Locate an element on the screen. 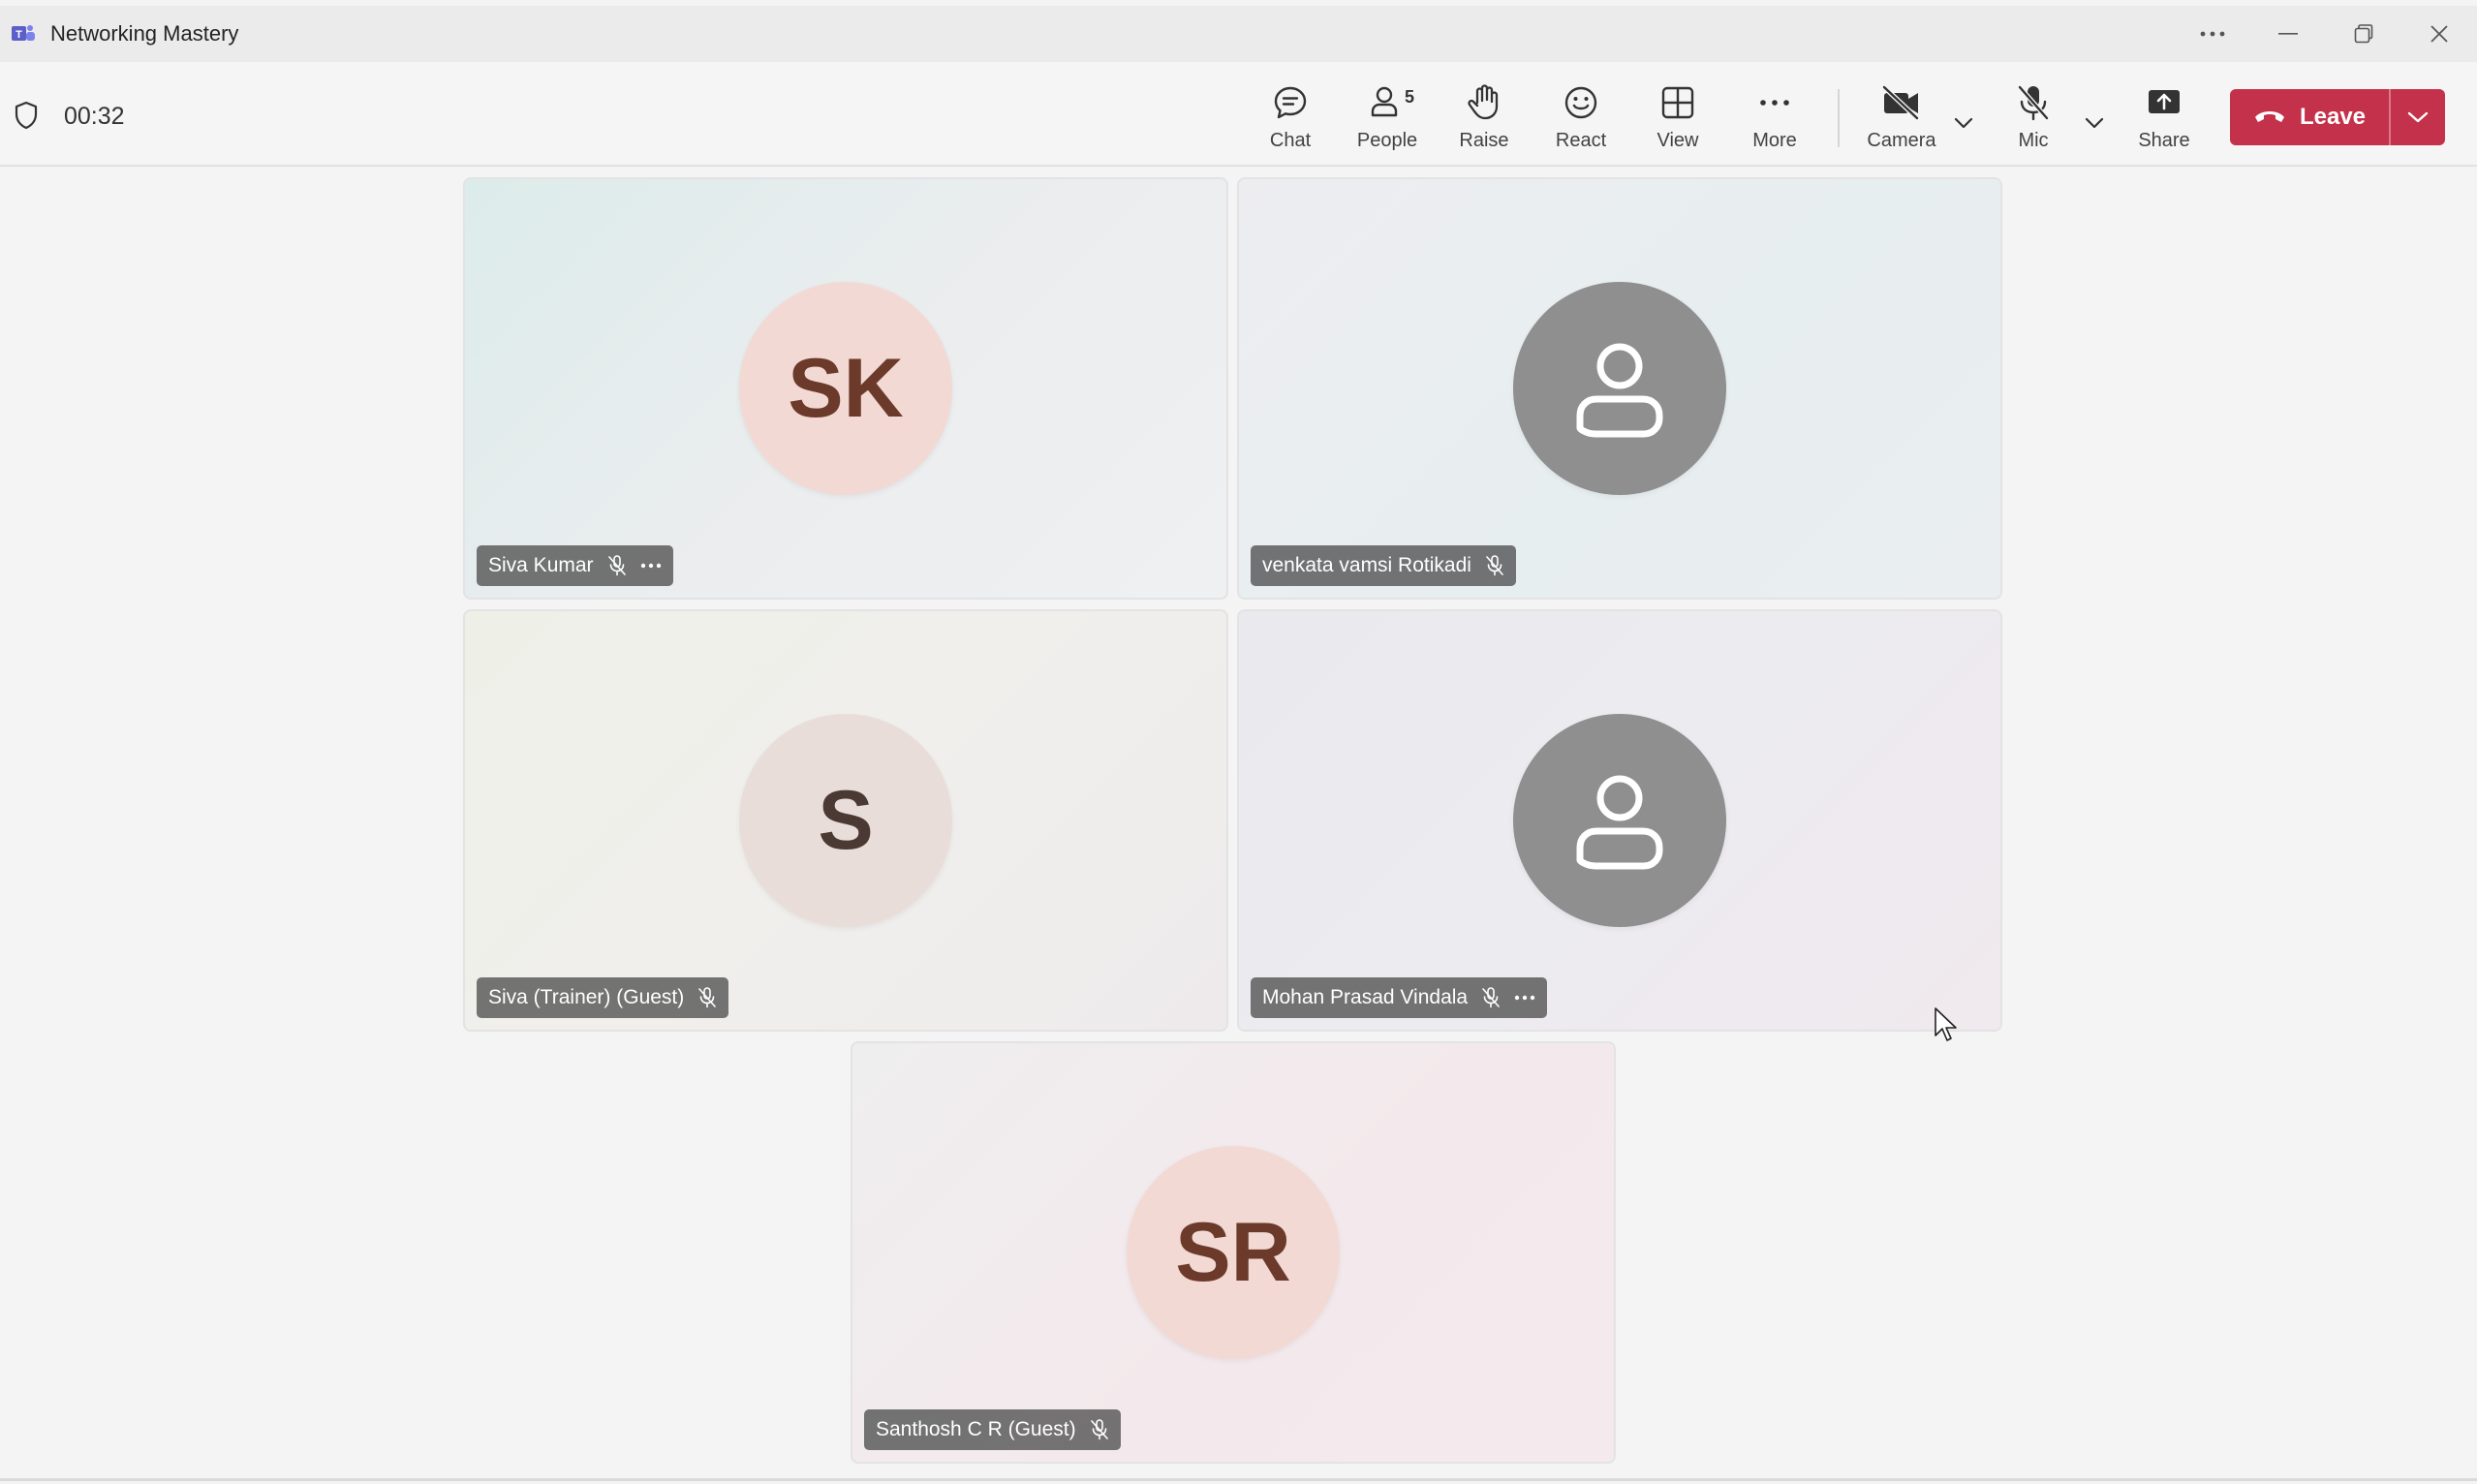  react-label: React is located at coordinates (1581, 140).